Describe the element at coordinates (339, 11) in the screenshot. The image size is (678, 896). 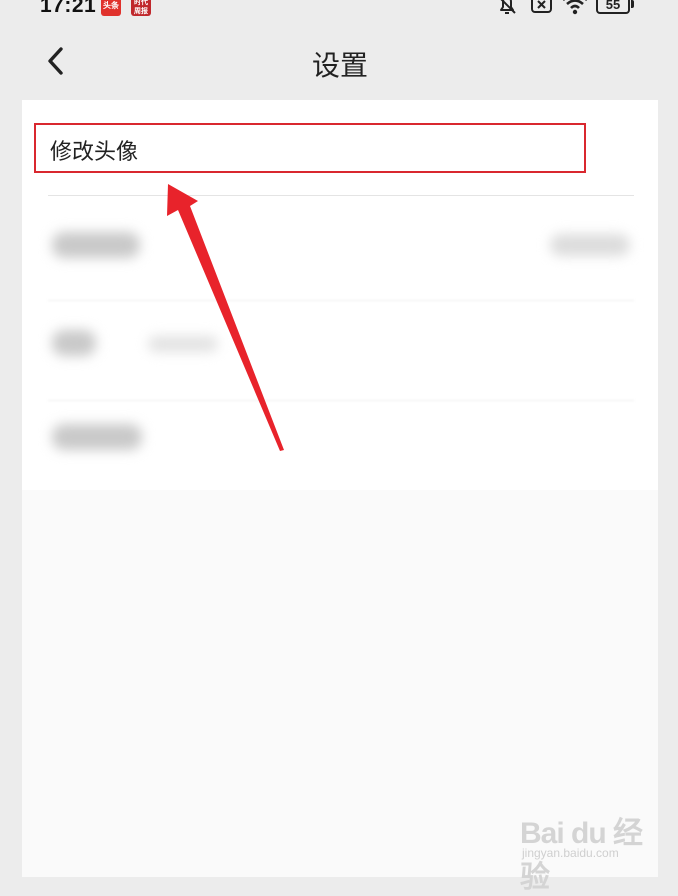
I see `status-bar: 17:21 头条 时代周报 55` at that location.